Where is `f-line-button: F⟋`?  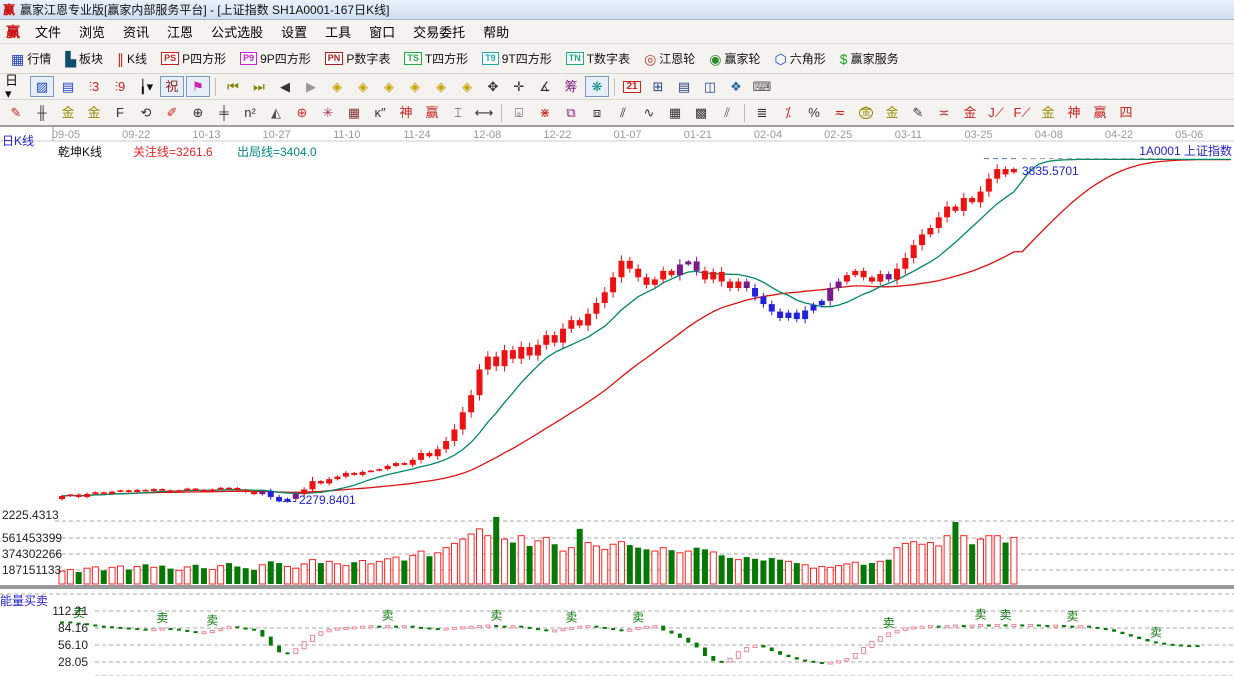 f-line-button: F⟋ is located at coordinates (1022, 112).